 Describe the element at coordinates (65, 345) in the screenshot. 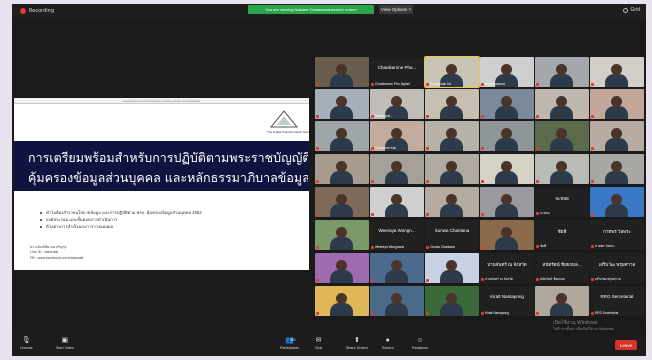

I see `start-video-button: ▣ Start Video` at that location.